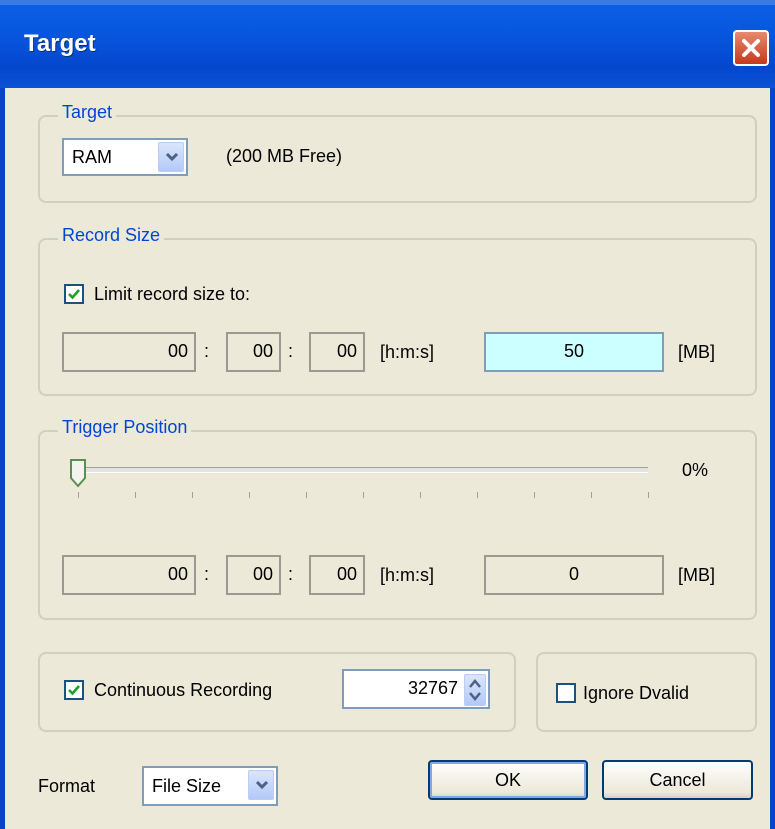 This screenshot has height=829, width=775. Describe the element at coordinates (129, 575) in the screenshot. I see `trigger-hours-field: 00` at that location.